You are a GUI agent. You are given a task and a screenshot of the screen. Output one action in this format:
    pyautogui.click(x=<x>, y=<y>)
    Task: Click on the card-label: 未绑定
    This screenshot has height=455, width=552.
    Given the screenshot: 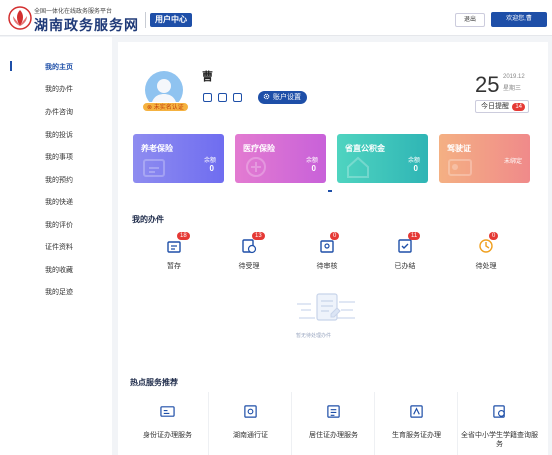 What is the action you would take?
    pyautogui.click(x=512, y=162)
    